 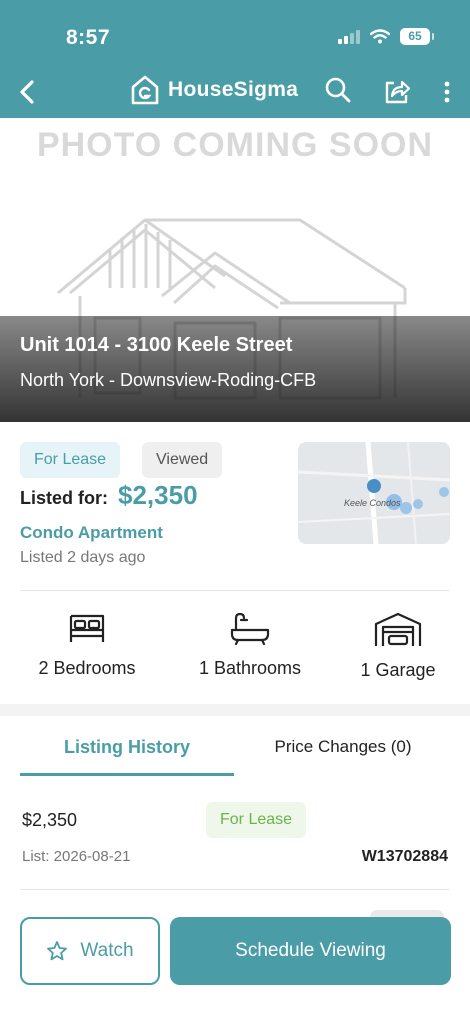 What do you see at coordinates (398, 629) in the screenshot?
I see `garage-icon` at bounding box center [398, 629].